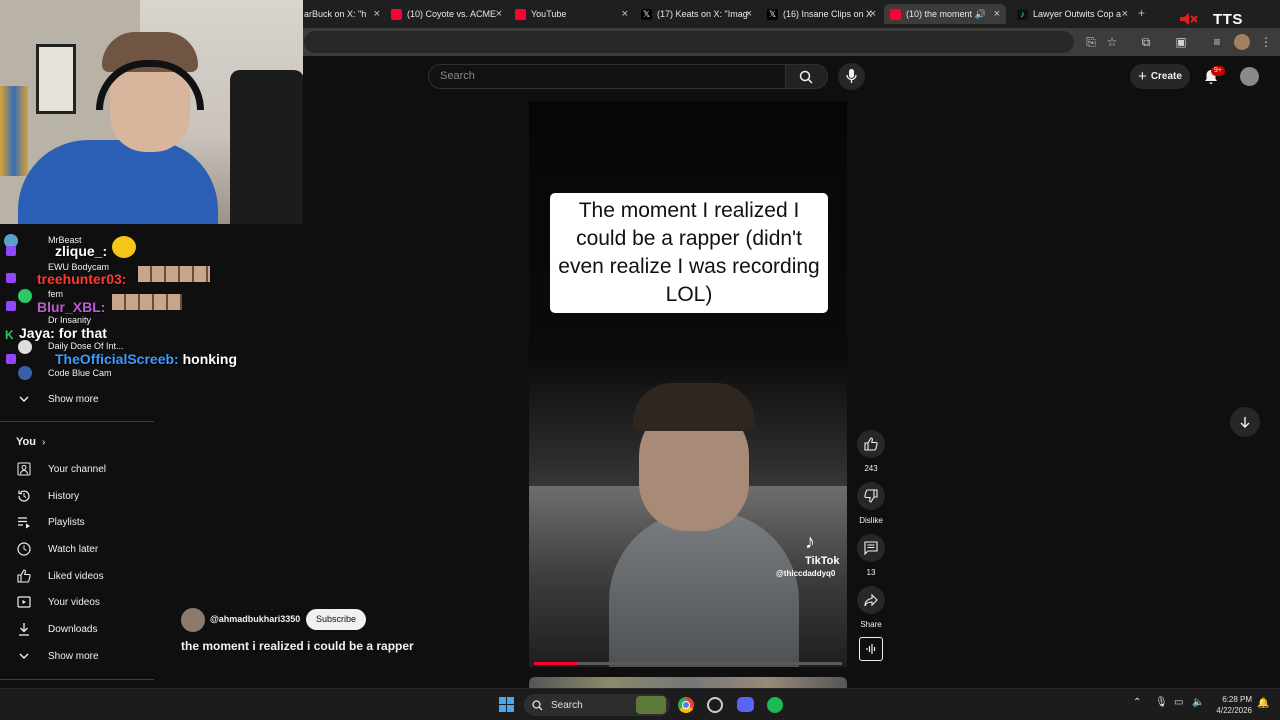  Describe the element at coordinates (686, 705) in the screenshot. I see `chrome-icon` at that location.